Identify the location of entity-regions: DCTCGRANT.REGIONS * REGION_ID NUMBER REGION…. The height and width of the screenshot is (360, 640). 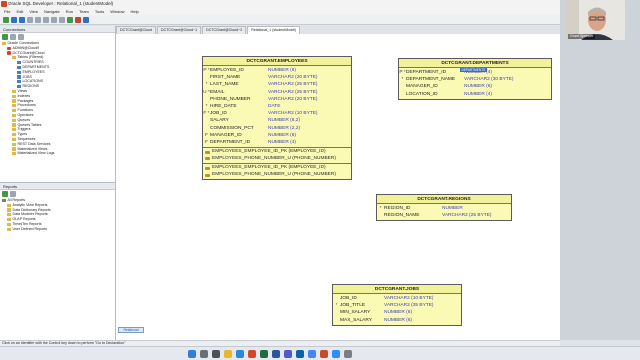
(444, 208).